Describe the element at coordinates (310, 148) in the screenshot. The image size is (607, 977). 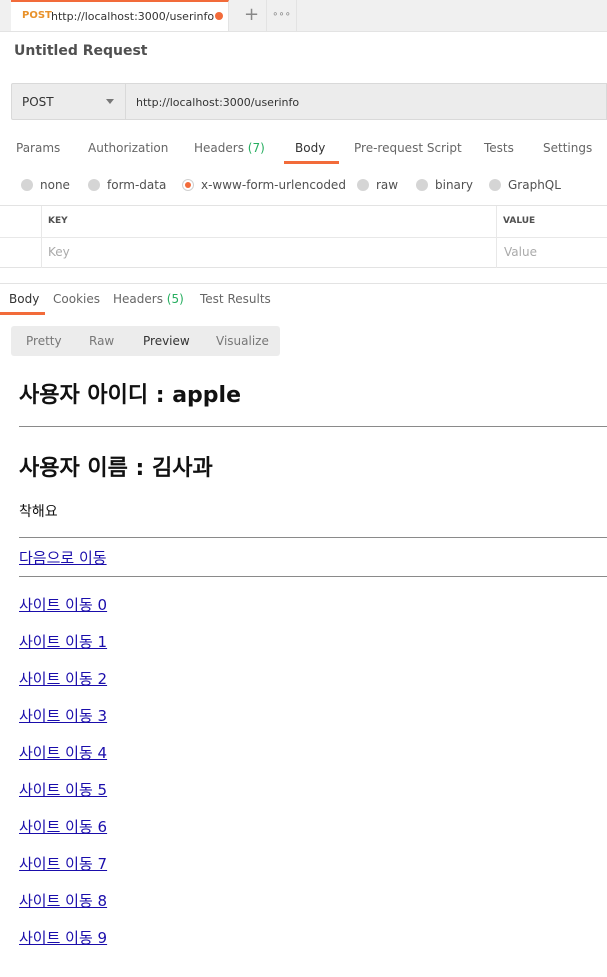
I see `tab-body: Body` at that location.